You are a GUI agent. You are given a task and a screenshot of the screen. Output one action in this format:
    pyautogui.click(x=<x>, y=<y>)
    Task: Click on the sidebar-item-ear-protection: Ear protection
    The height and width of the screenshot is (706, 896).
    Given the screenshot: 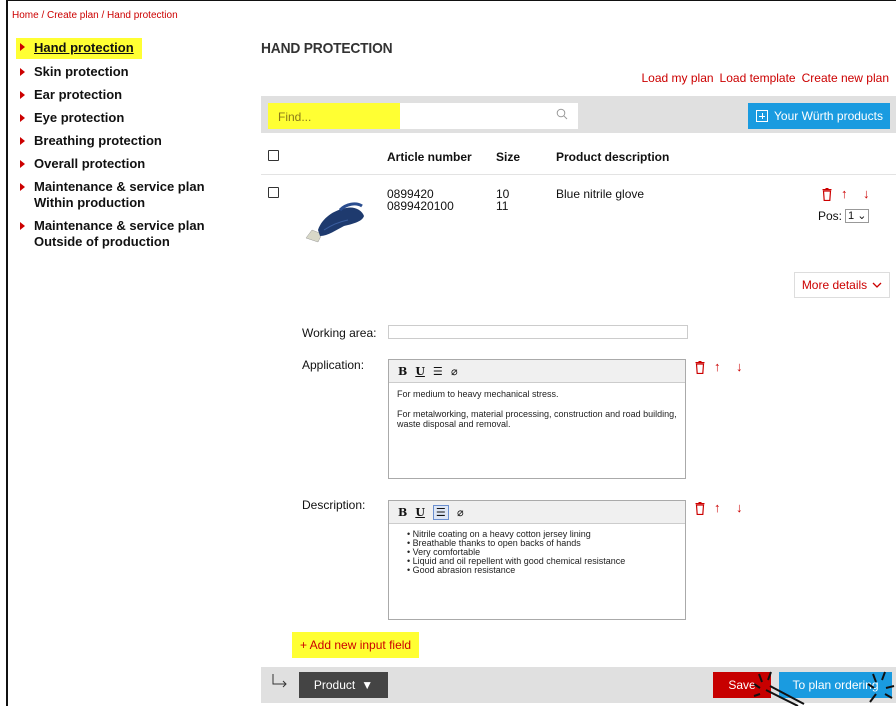 What is the action you would take?
    pyautogui.click(x=131, y=95)
    